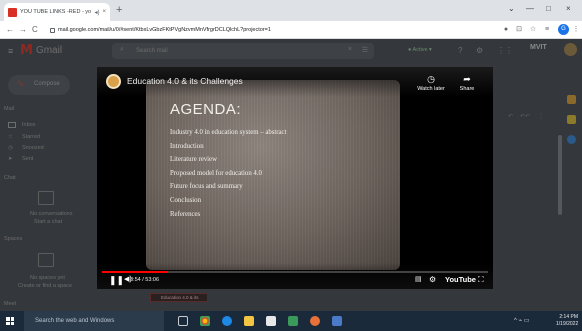 The height and width of the screenshot is (331, 582). I want to click on youtube-logo: YouTube, so click(460, 279).